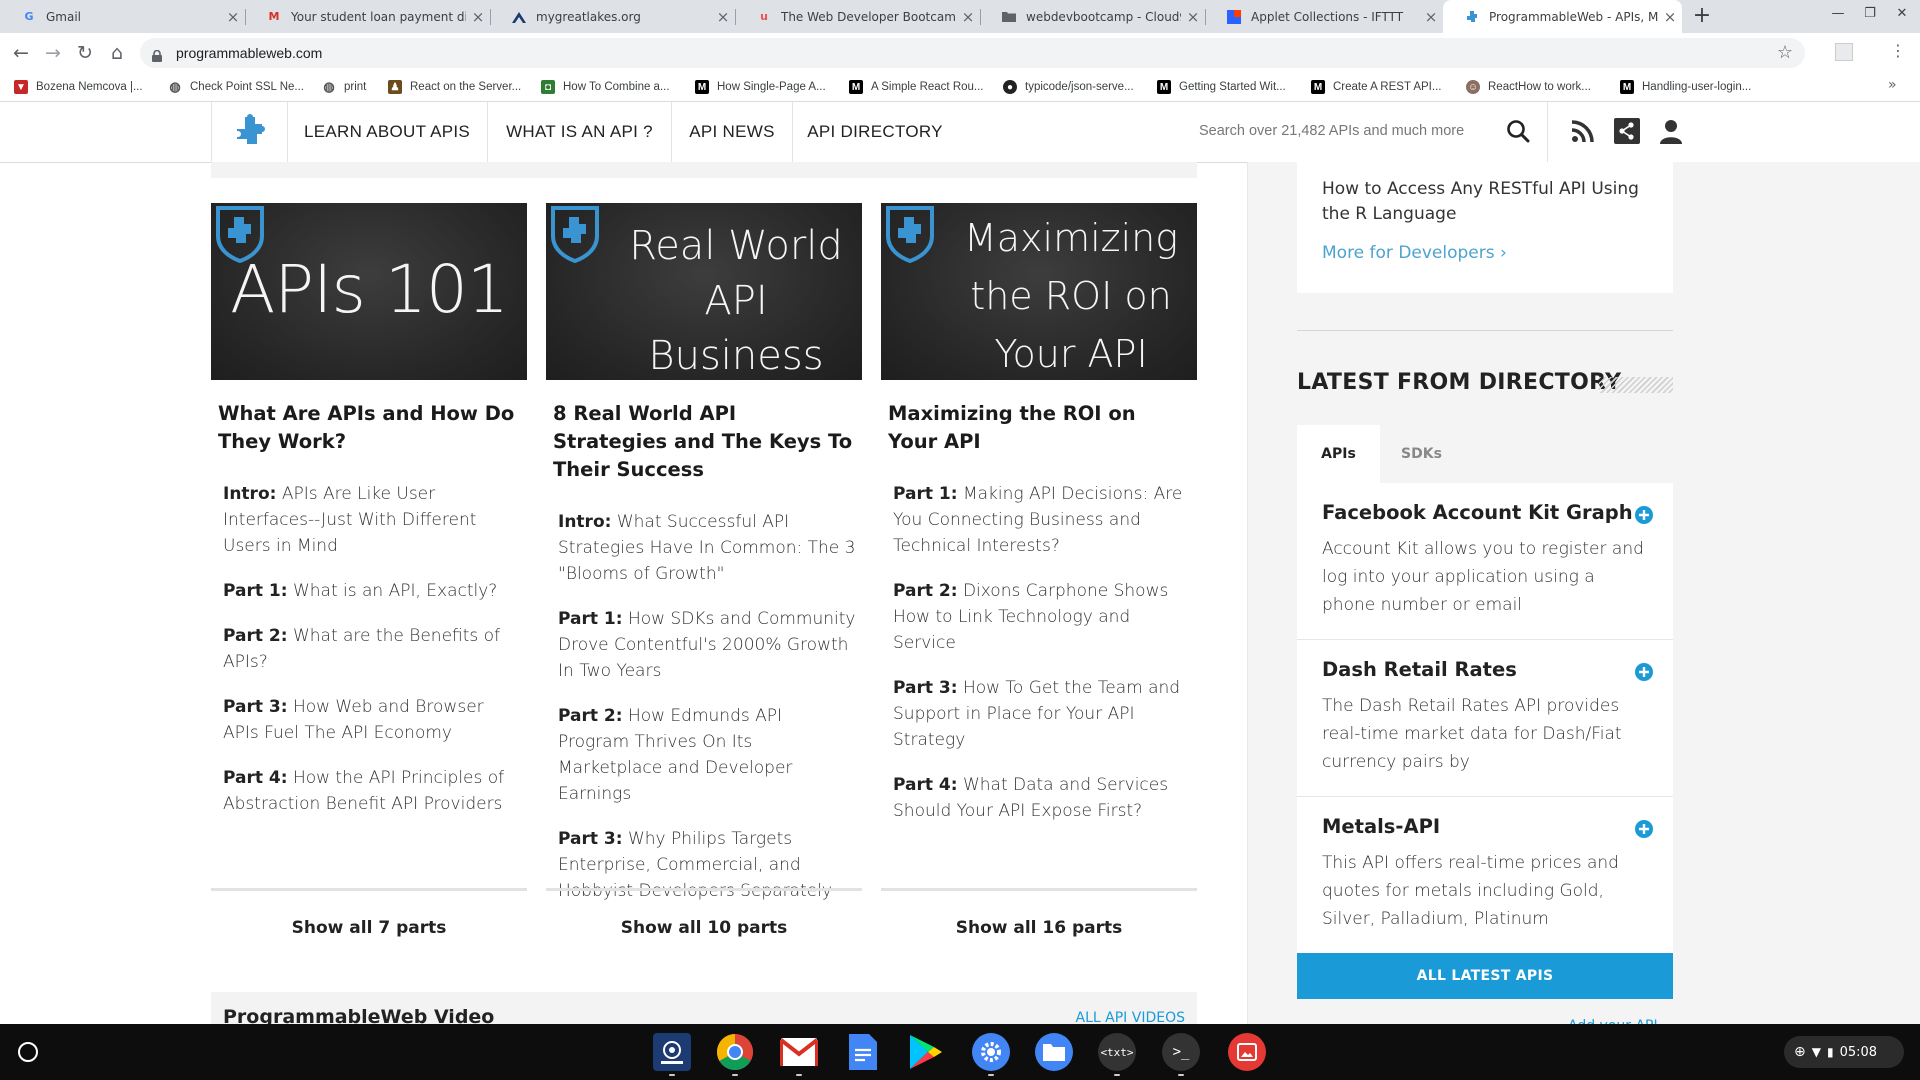 The width and height of the screenshot is (1920, 1080). I want to click on site-search-input: Search over 21,482 APIs and much more, so click(1331, 131).